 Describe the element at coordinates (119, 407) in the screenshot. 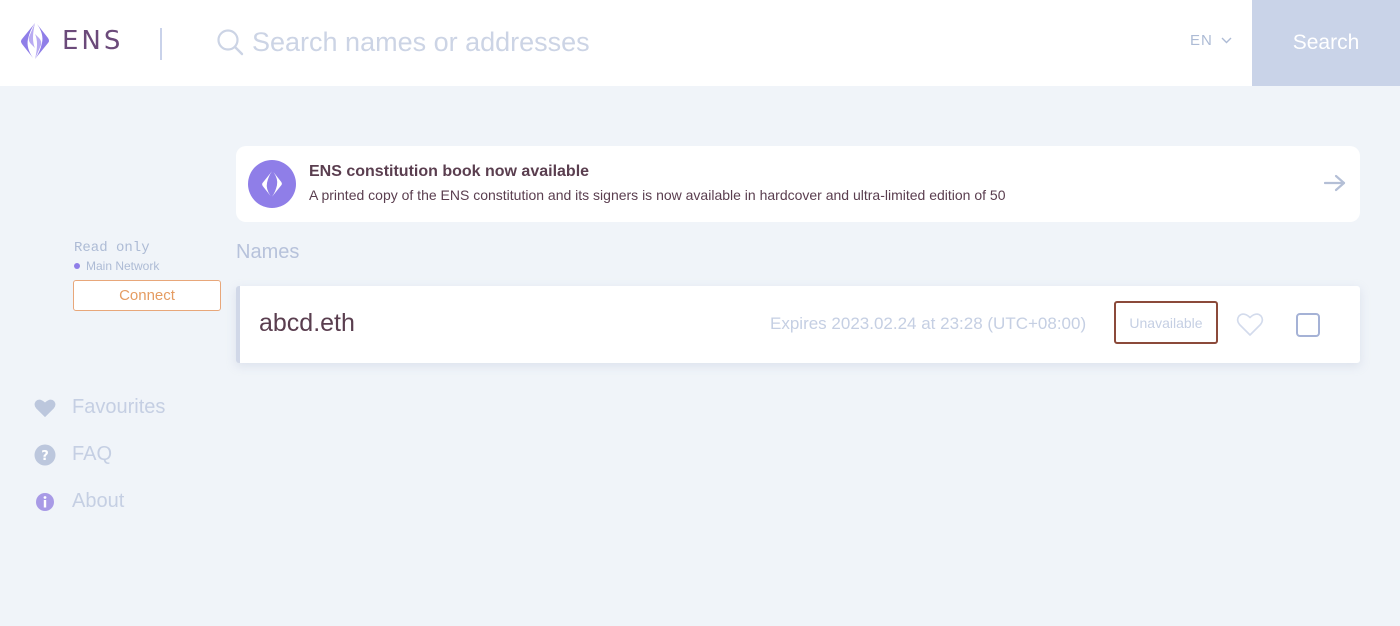

I see `nav-label-favourites: Favourites` at that location.